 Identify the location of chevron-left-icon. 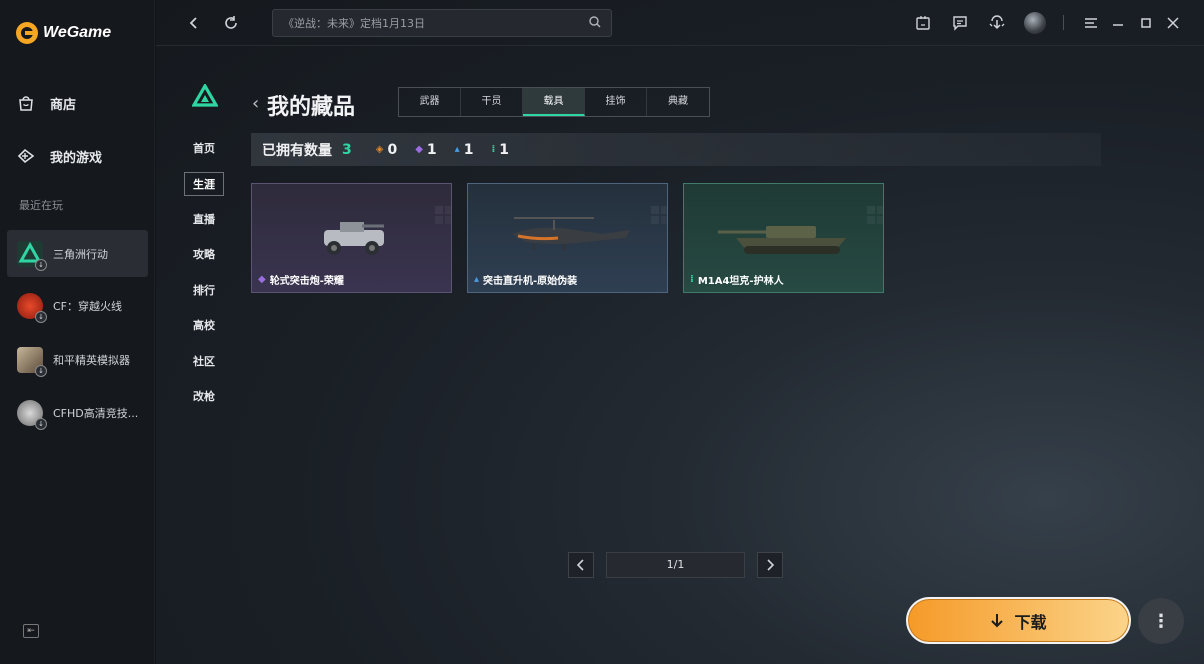
(580, 565).